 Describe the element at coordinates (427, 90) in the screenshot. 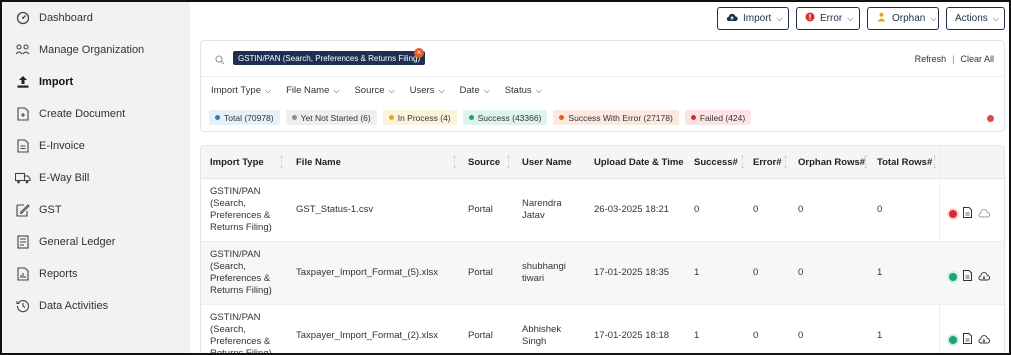

I see `filter-users: Users ⌵` at that location.